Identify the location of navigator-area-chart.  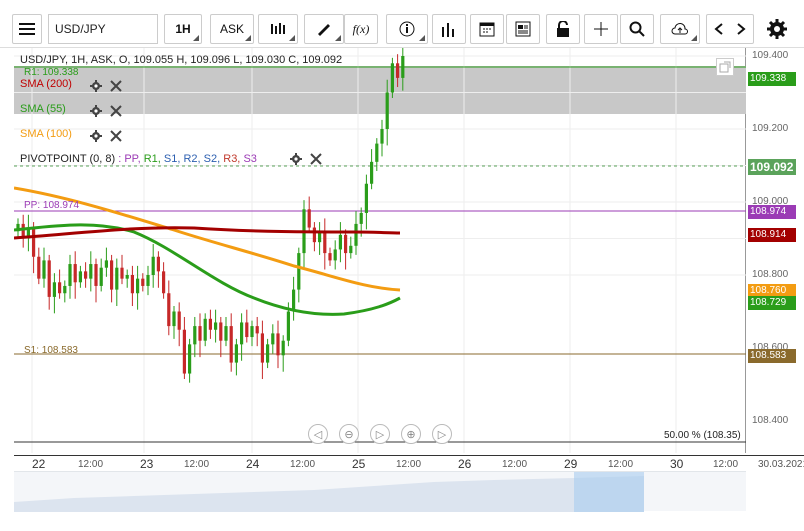
(329, 492).